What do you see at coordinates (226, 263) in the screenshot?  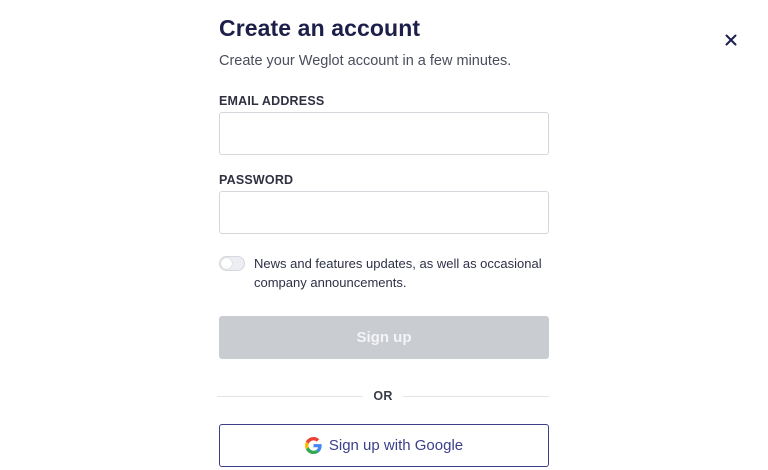 I see `toggle-knob` at bounding box center [226, 263].